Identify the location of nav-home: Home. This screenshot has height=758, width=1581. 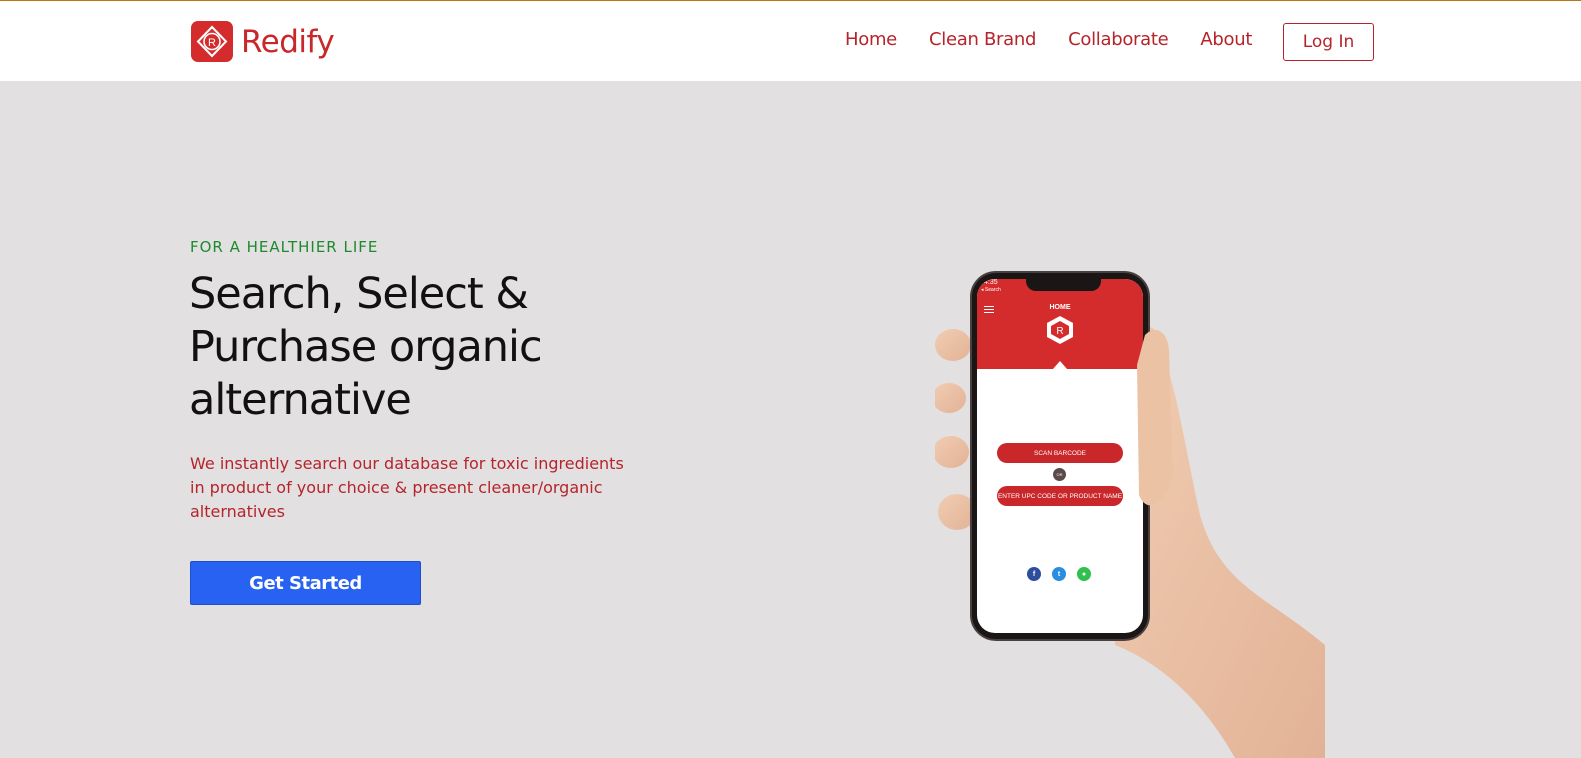
(871, 39).